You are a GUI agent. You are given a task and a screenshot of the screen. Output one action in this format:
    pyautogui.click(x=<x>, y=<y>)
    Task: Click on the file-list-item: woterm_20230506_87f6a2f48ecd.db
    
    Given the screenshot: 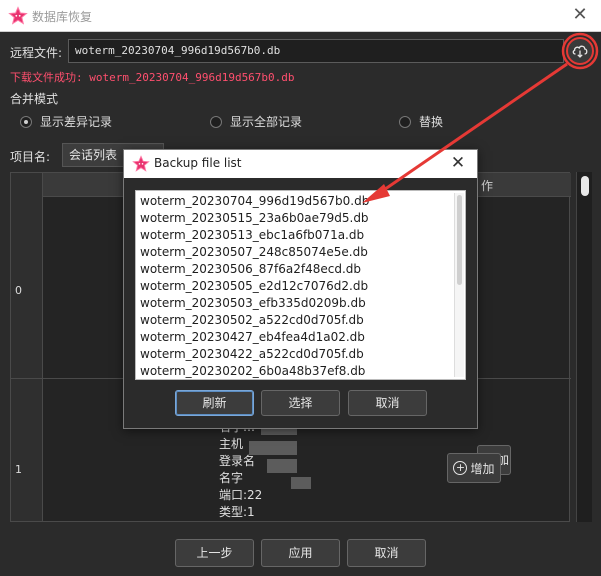 What is the action you would take?
    pyautogui.click(x=295, y=269)
    